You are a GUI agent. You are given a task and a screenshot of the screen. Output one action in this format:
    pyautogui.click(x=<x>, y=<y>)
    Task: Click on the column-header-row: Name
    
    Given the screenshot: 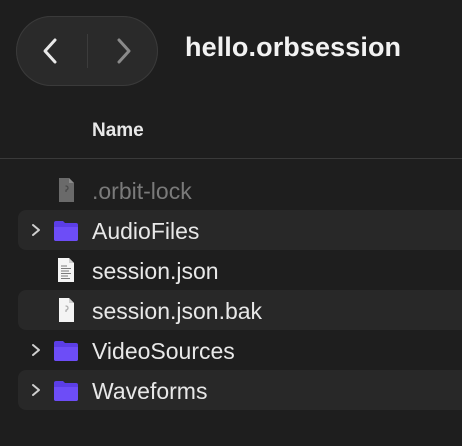 What is the action you would take?
    pyautogui.click(x=231, y=133)
    